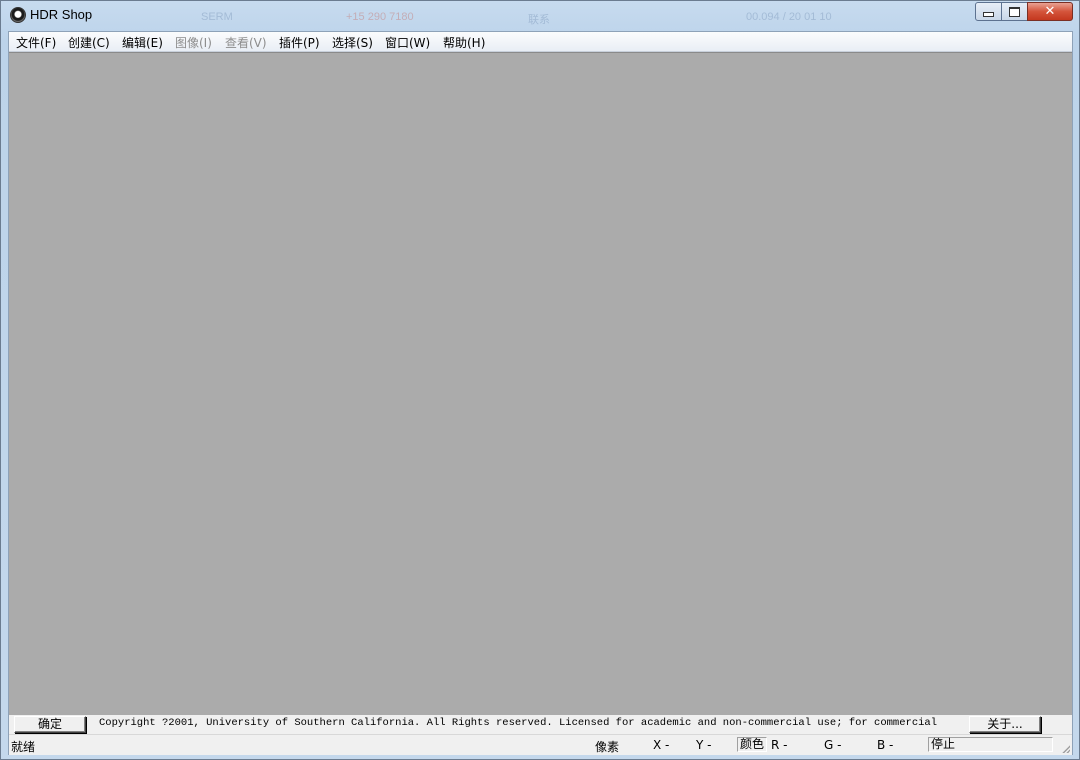 The image size is (1080, 760). I want to click on maximize-icon, so click(1014, 11).